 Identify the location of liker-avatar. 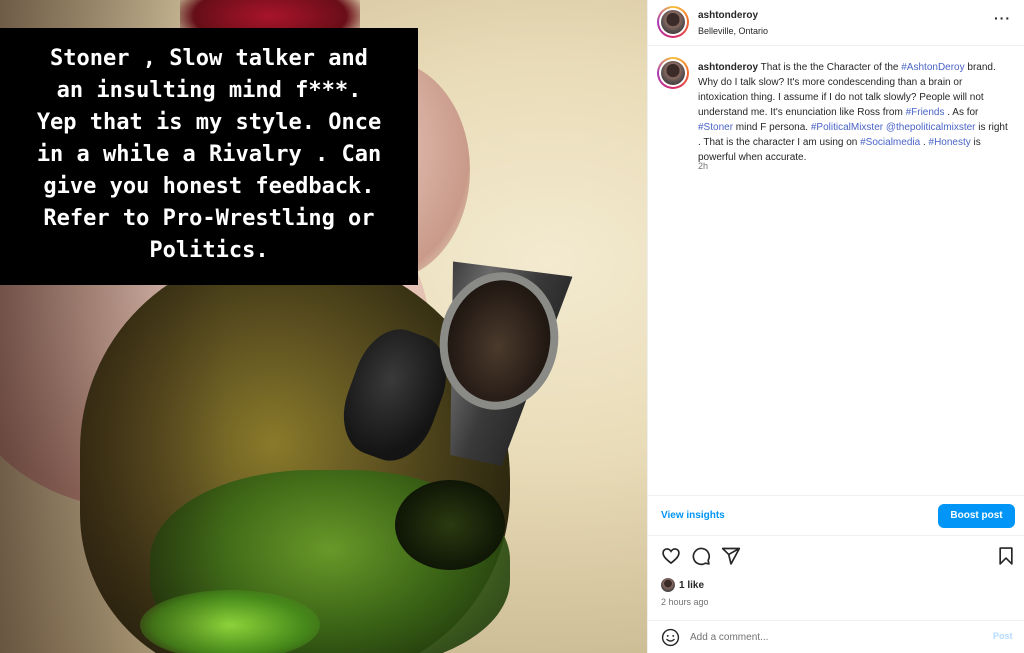
(668, 585).